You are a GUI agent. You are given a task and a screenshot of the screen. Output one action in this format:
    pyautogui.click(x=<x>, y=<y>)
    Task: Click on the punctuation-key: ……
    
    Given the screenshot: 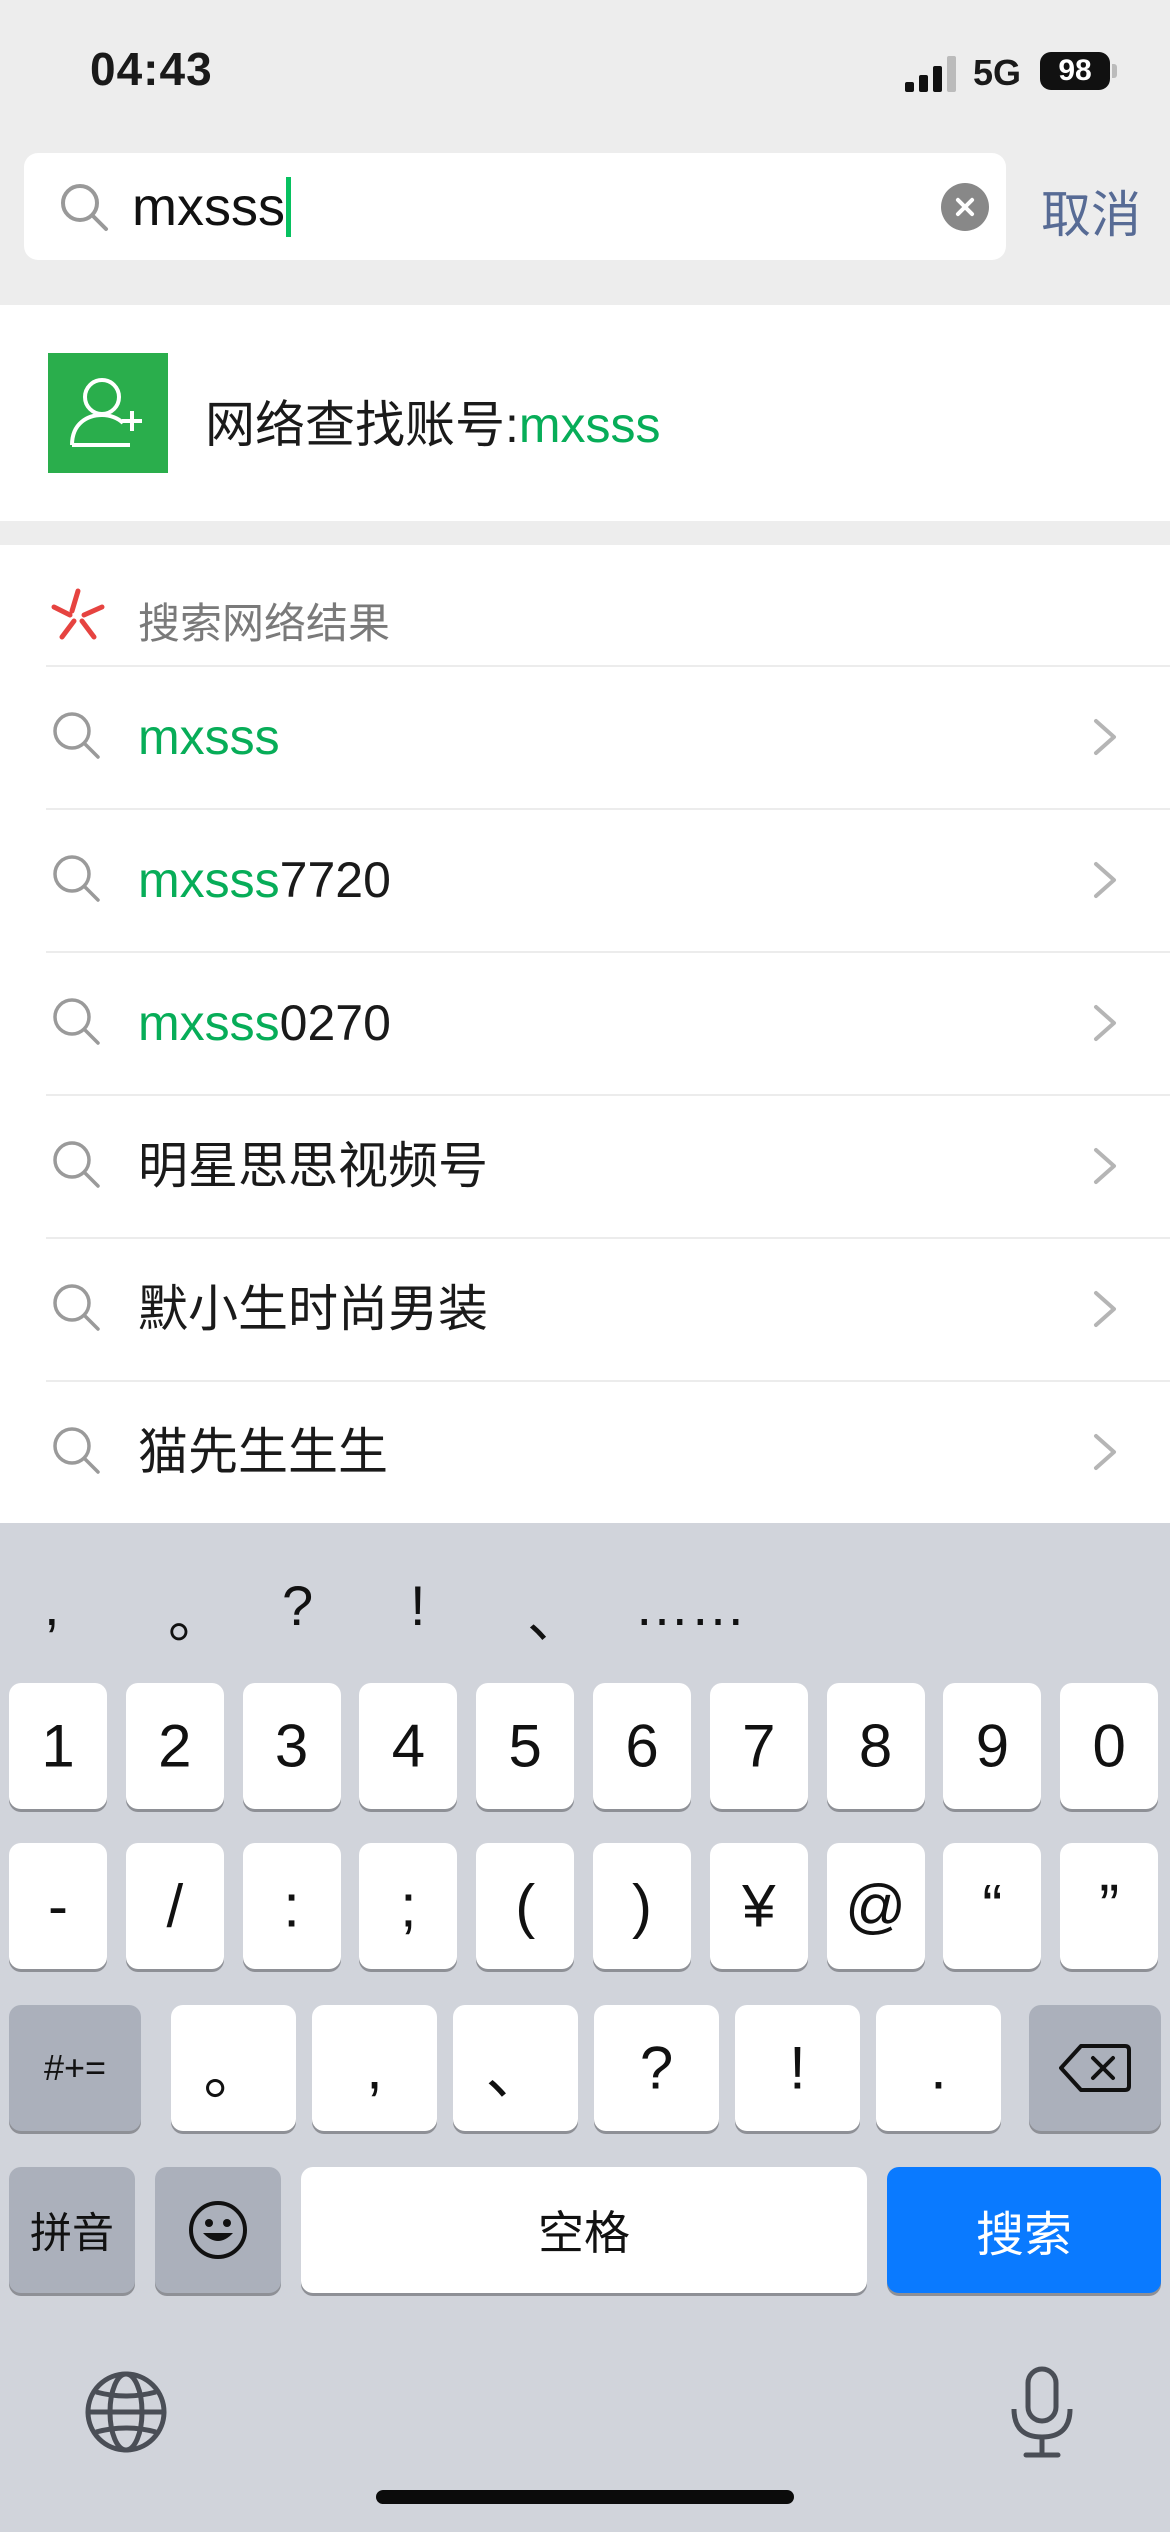 What is the action you would take?
    pyautogui.click(x=690, y=1605)
    